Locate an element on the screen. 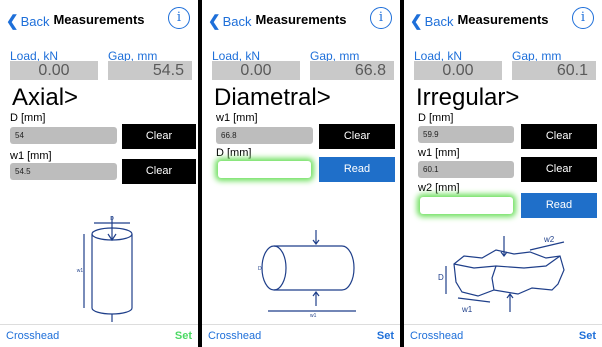 The width and height of the screenshot is (602, 347). read-w2-button: Read is located at coordinates (559, 205).